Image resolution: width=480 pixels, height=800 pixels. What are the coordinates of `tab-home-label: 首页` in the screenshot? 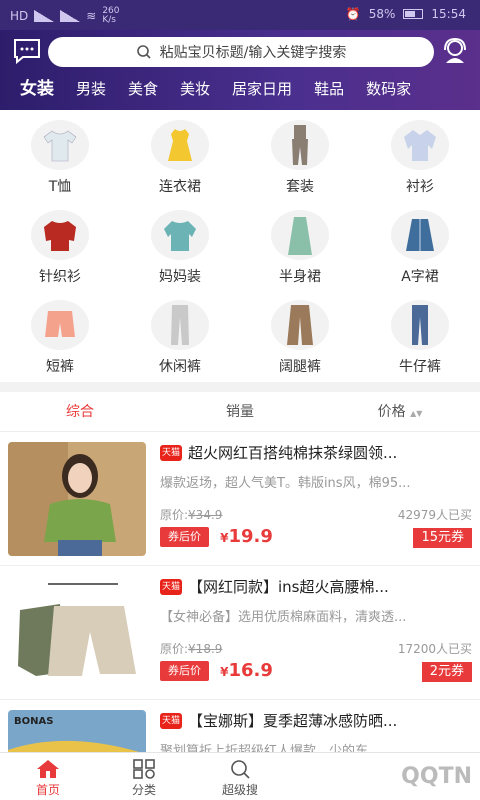 It's located at (47, 790).